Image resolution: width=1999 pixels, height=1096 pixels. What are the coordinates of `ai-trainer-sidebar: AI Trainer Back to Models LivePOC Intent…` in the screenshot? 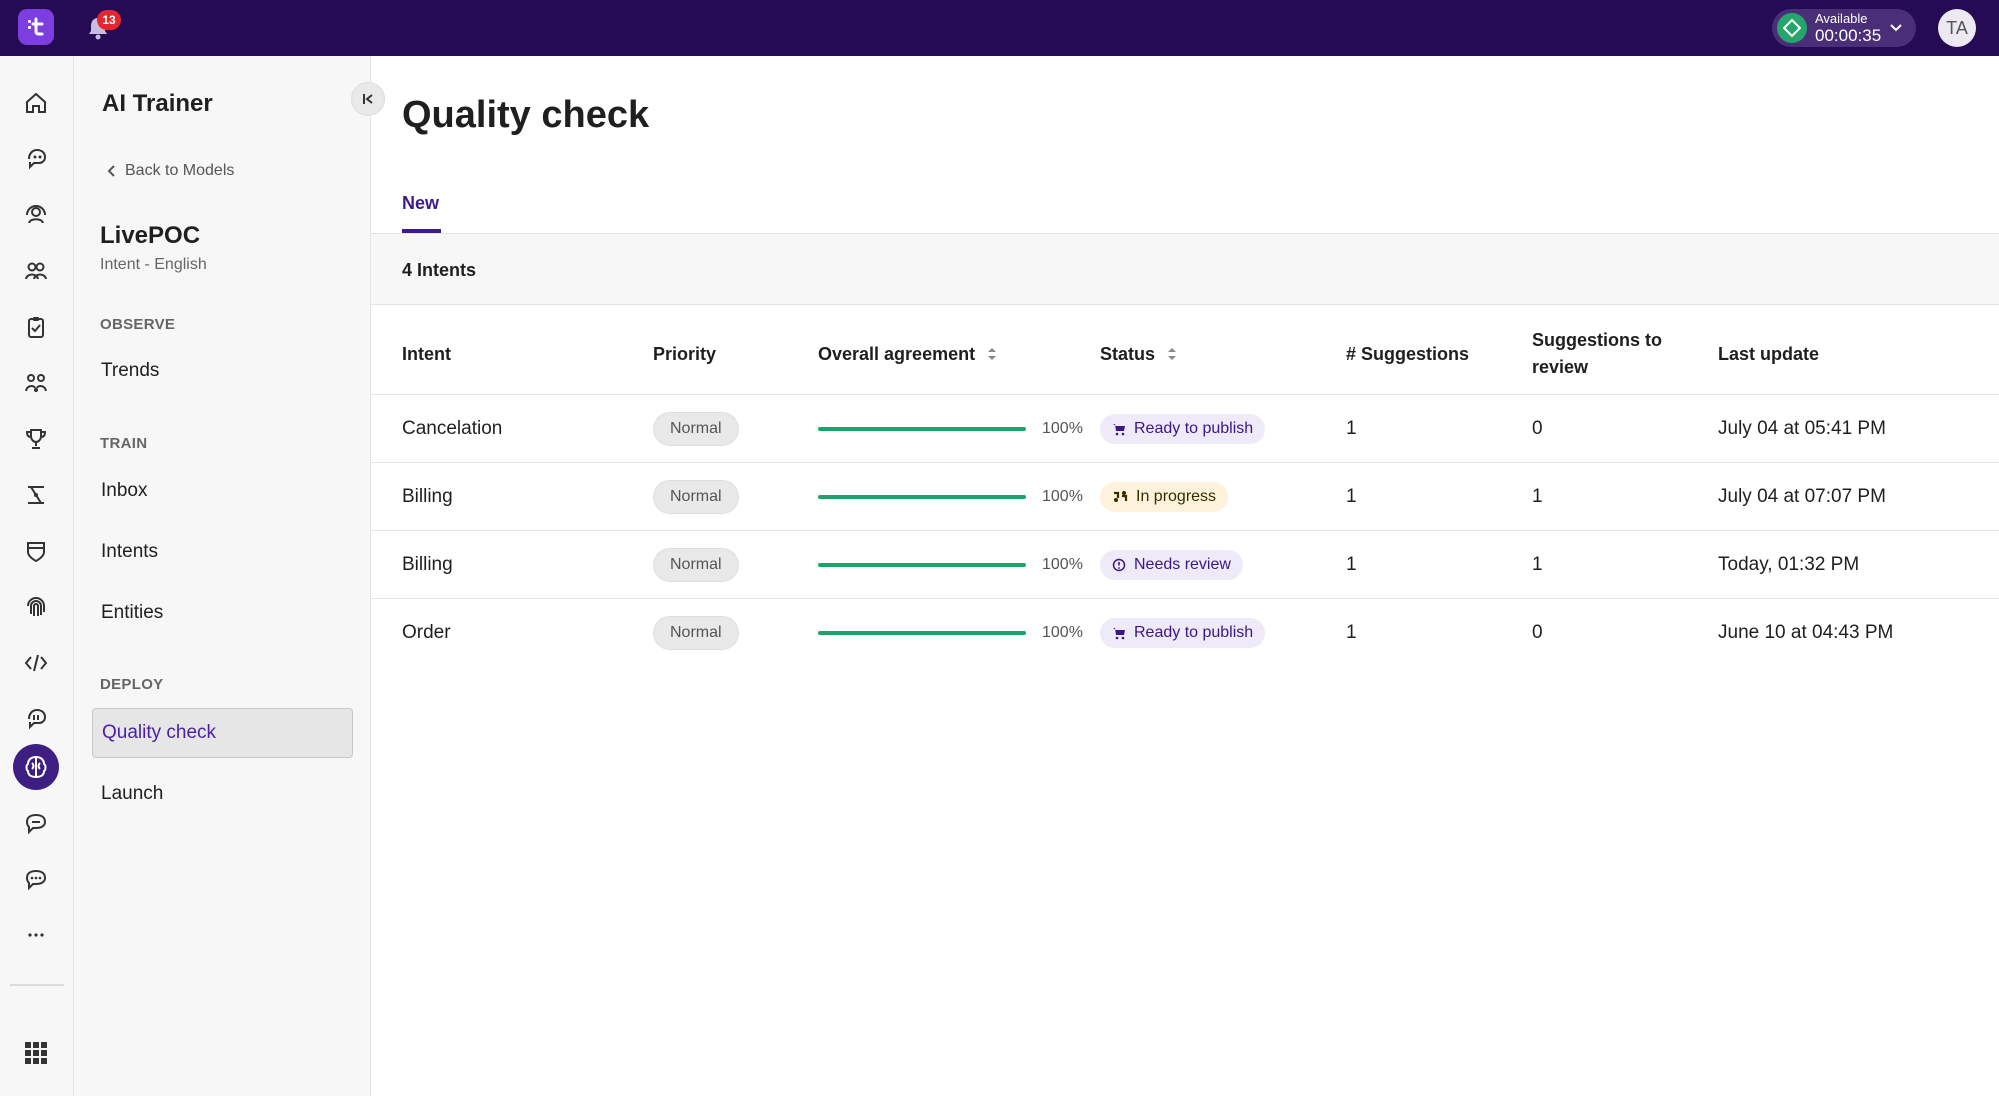 It's located at (222, 576).